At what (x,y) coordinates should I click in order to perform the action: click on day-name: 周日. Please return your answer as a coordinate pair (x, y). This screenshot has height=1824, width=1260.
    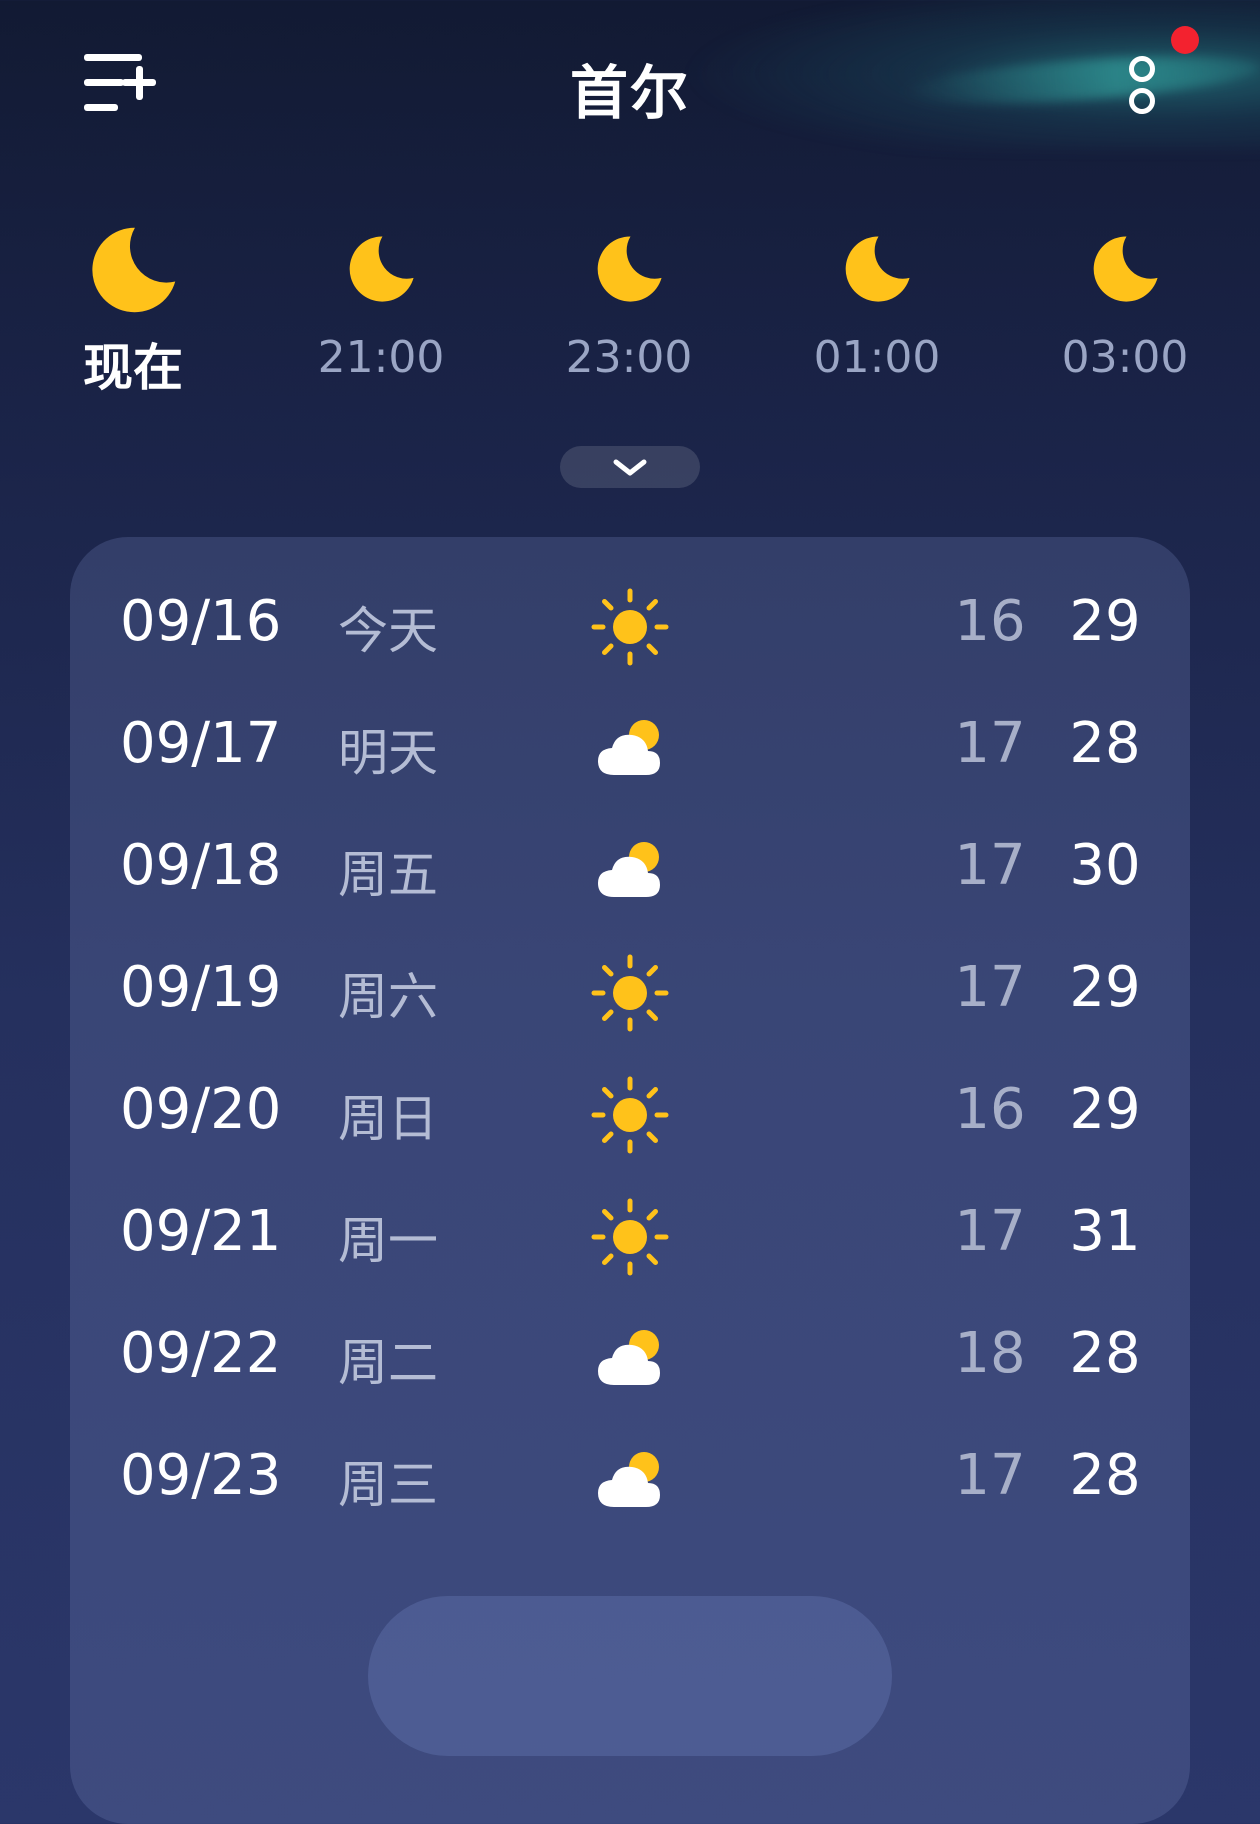
    Looking at the image, I should click on (388, 1119).